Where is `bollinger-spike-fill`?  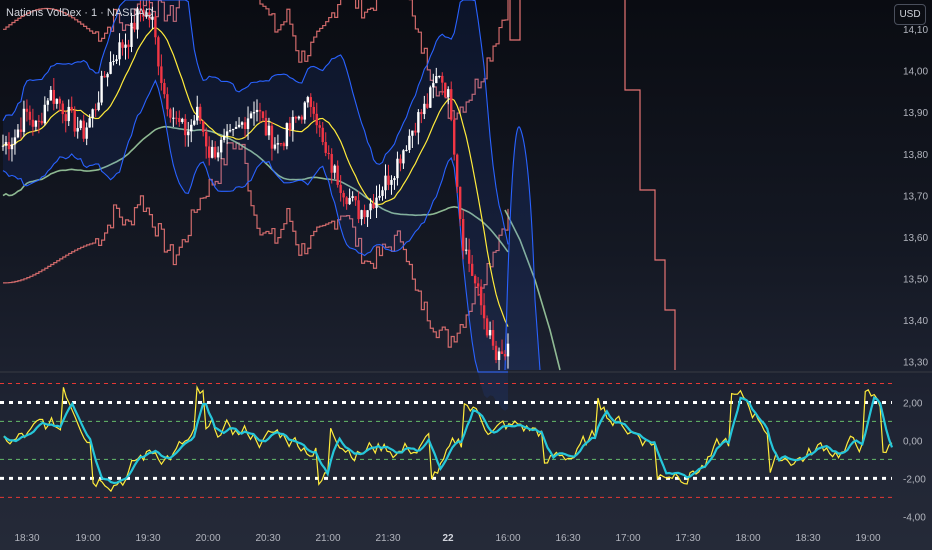 bollinger-spike-fill is located at coordinates (522, 248).